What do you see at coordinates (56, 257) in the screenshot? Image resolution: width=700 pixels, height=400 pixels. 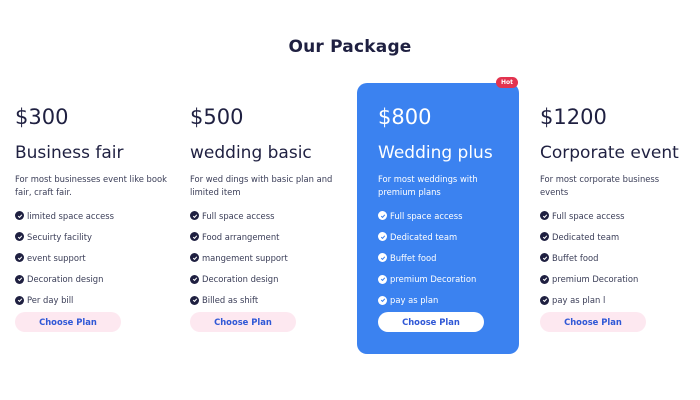 I see `feature-label: event support` at bounding box center [56, 257].